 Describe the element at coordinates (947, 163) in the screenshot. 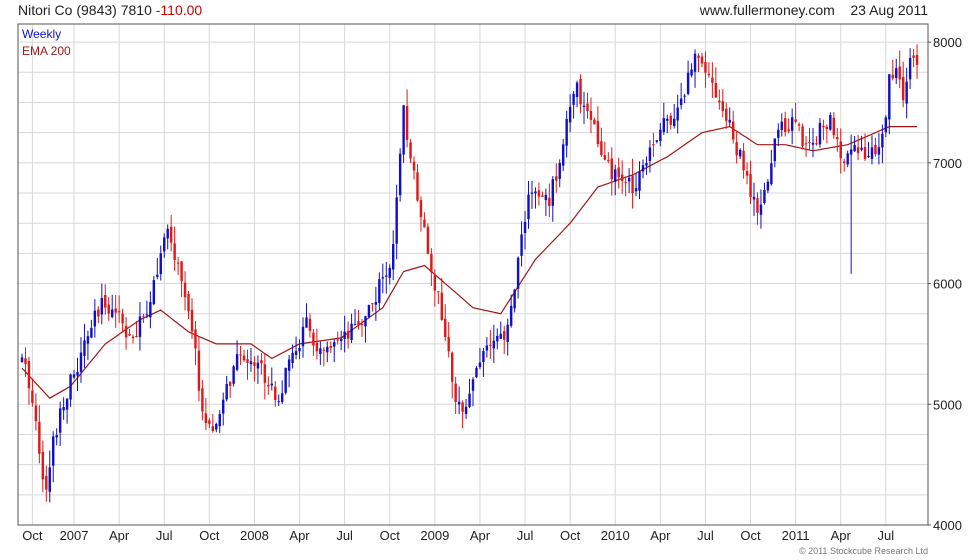

I see `y-tick-label: 7000` at that location.